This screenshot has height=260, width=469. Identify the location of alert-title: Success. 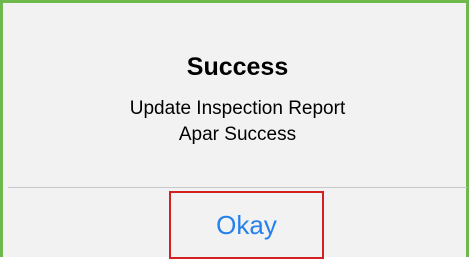
(237, 67).